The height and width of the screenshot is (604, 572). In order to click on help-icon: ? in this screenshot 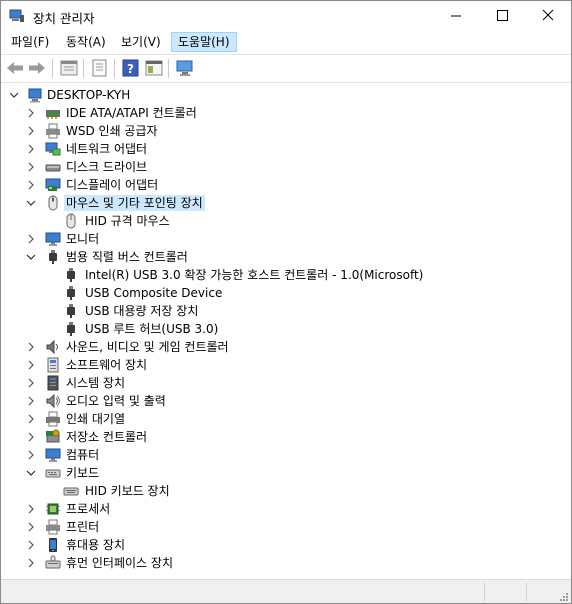, I will do `click(131, 68)`.